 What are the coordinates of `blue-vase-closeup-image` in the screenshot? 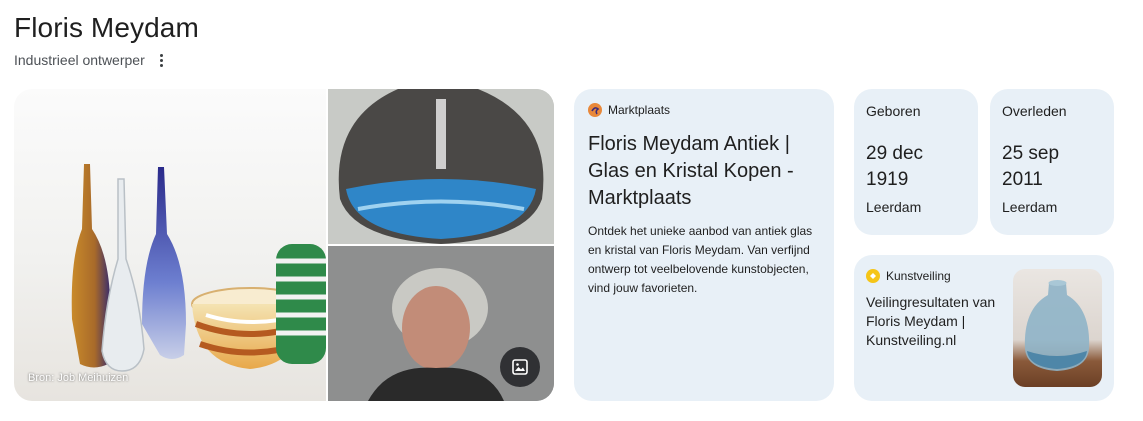 It's located at (441, 166).